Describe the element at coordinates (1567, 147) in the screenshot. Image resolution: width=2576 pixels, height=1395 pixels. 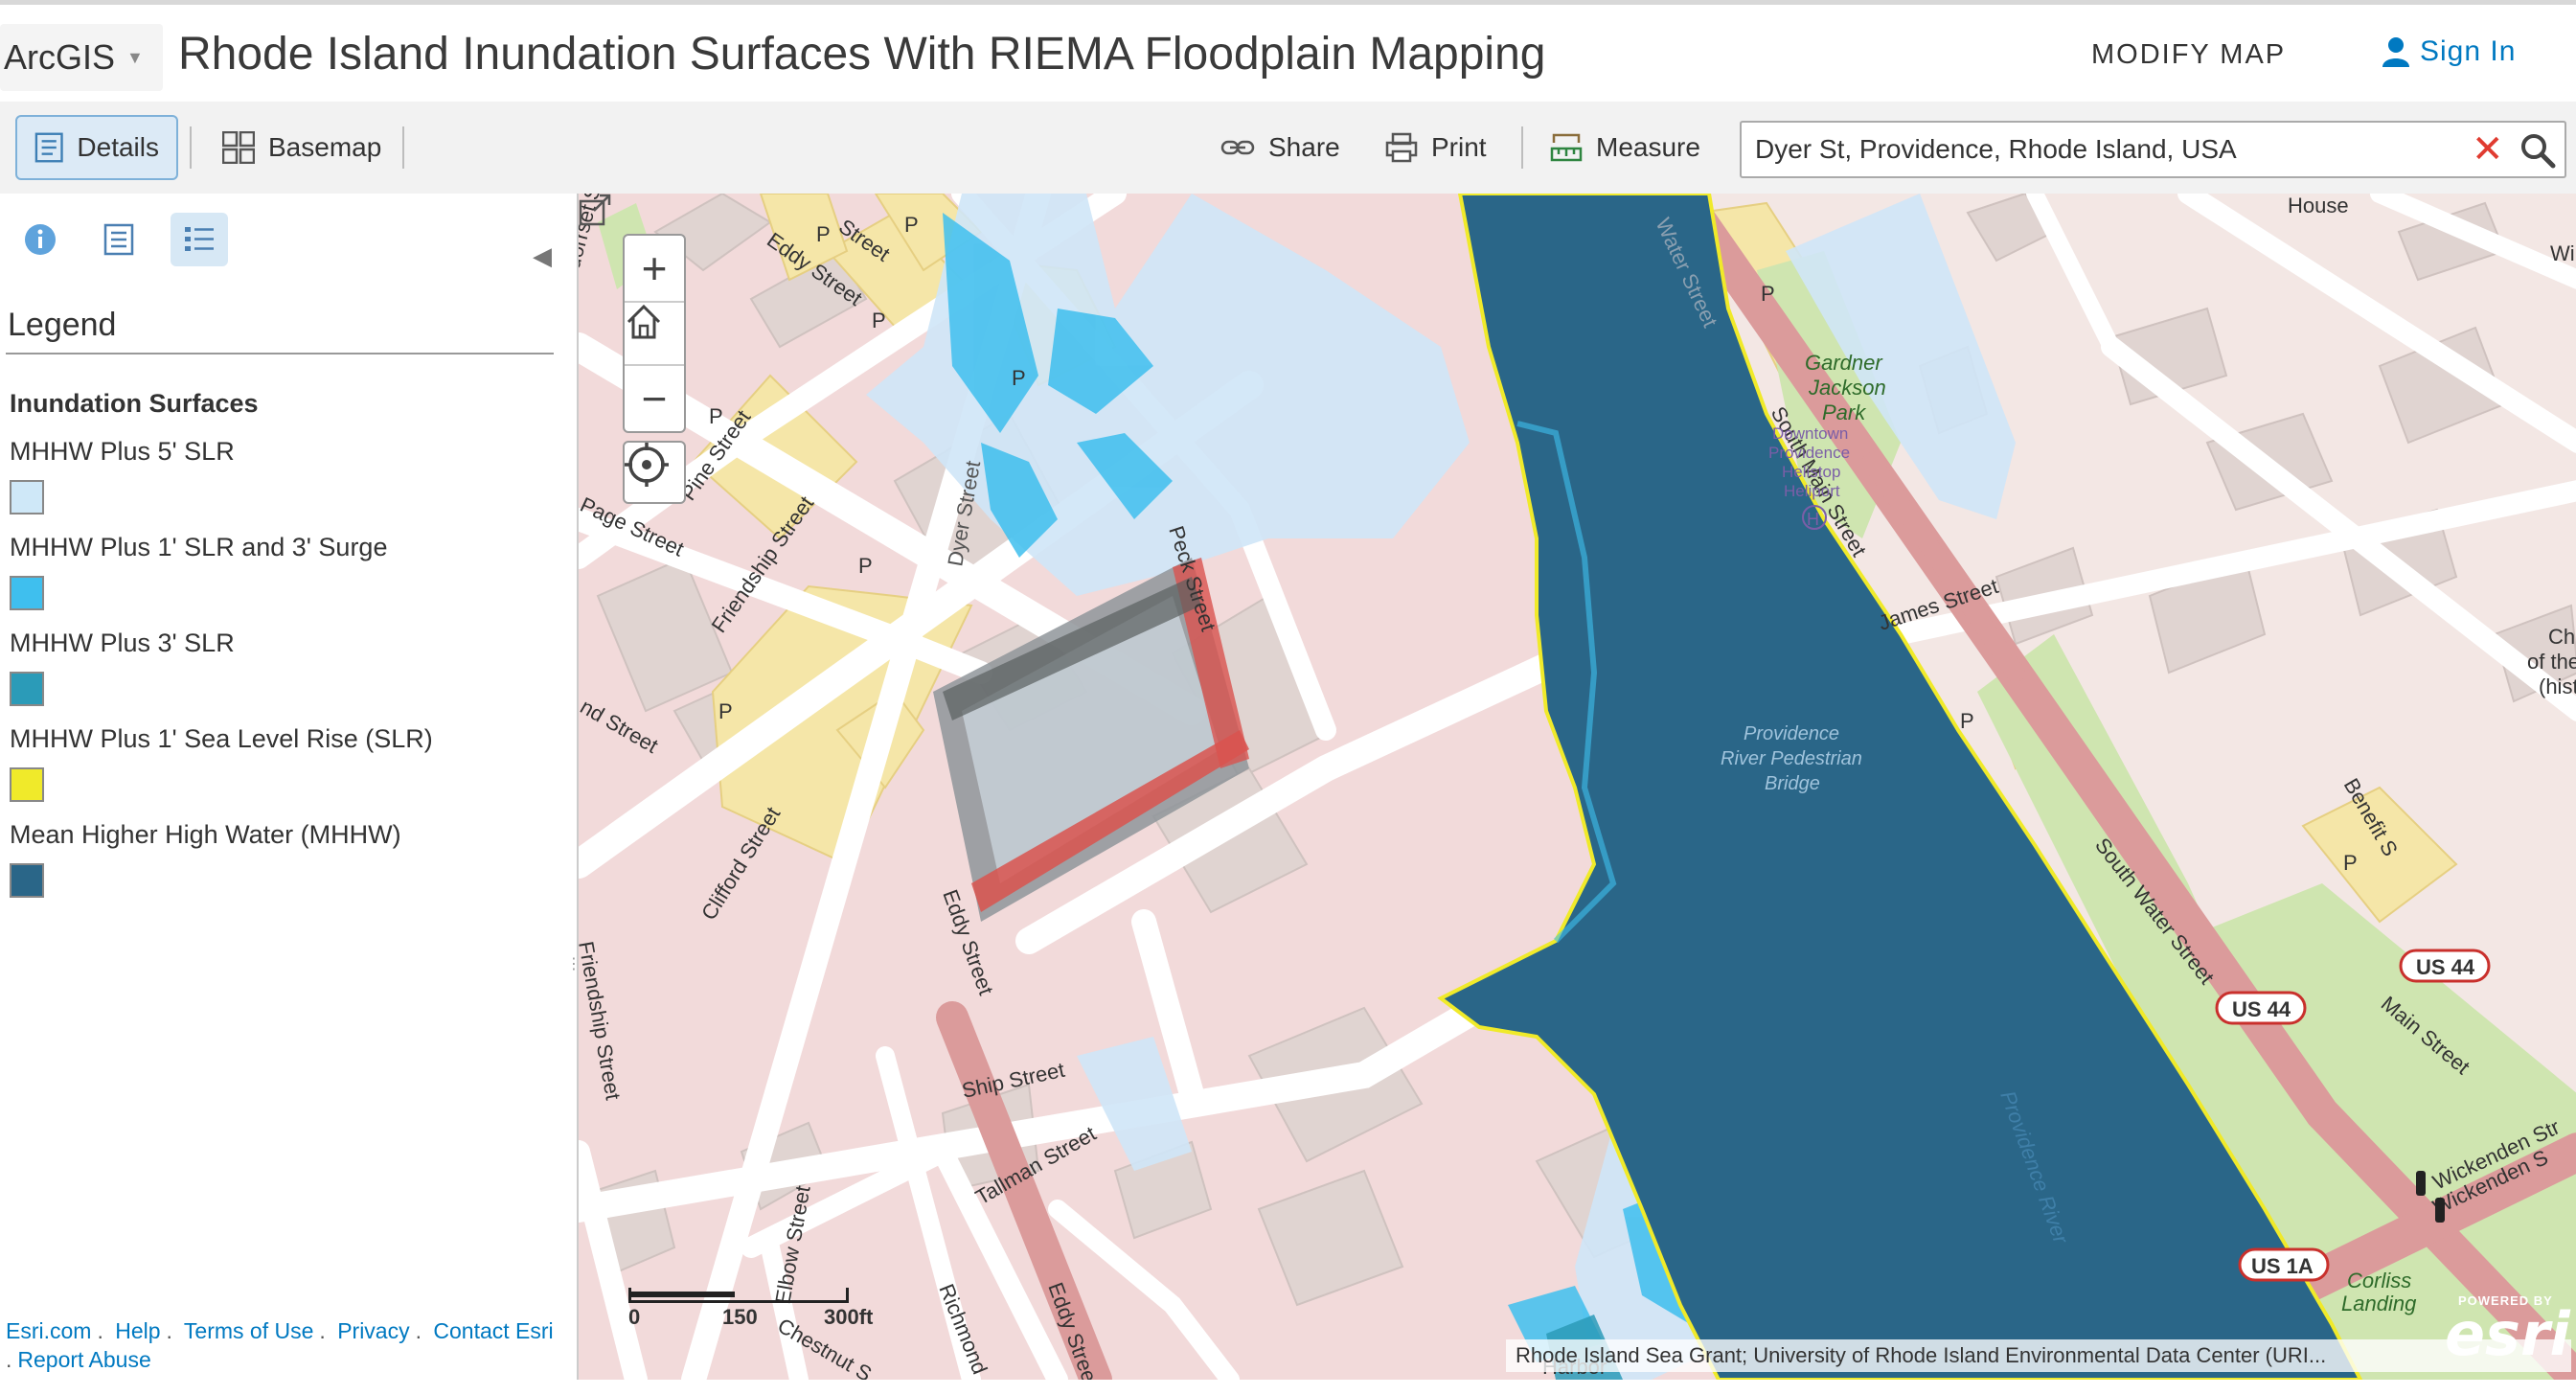
I see `measure-icon` at that location.